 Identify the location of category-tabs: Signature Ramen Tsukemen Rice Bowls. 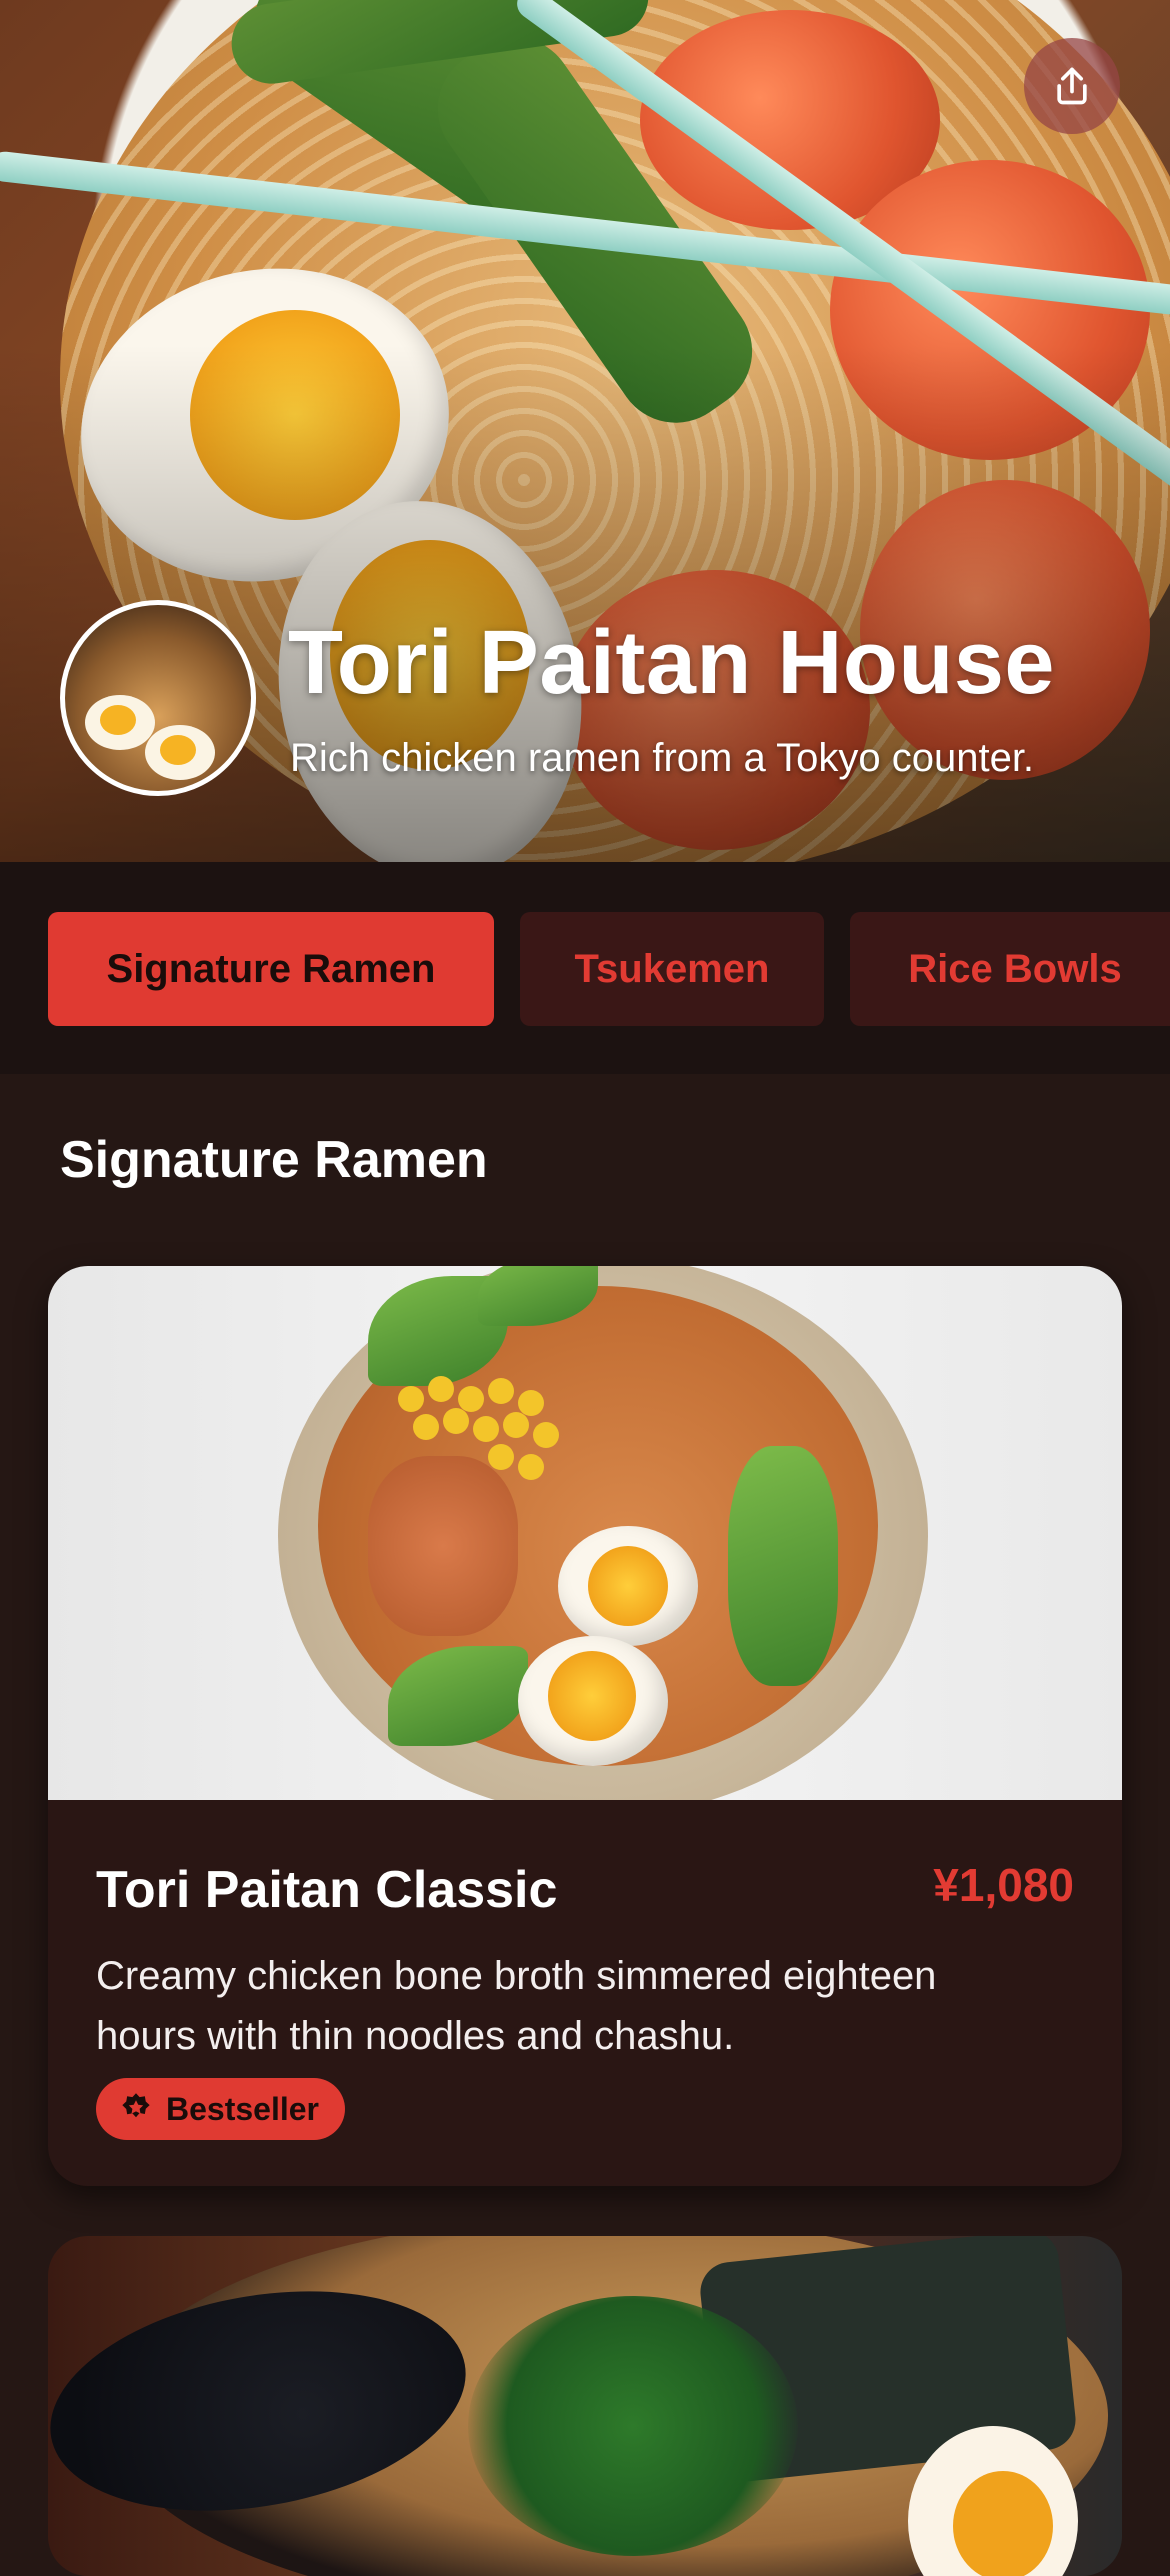
(585, 968).